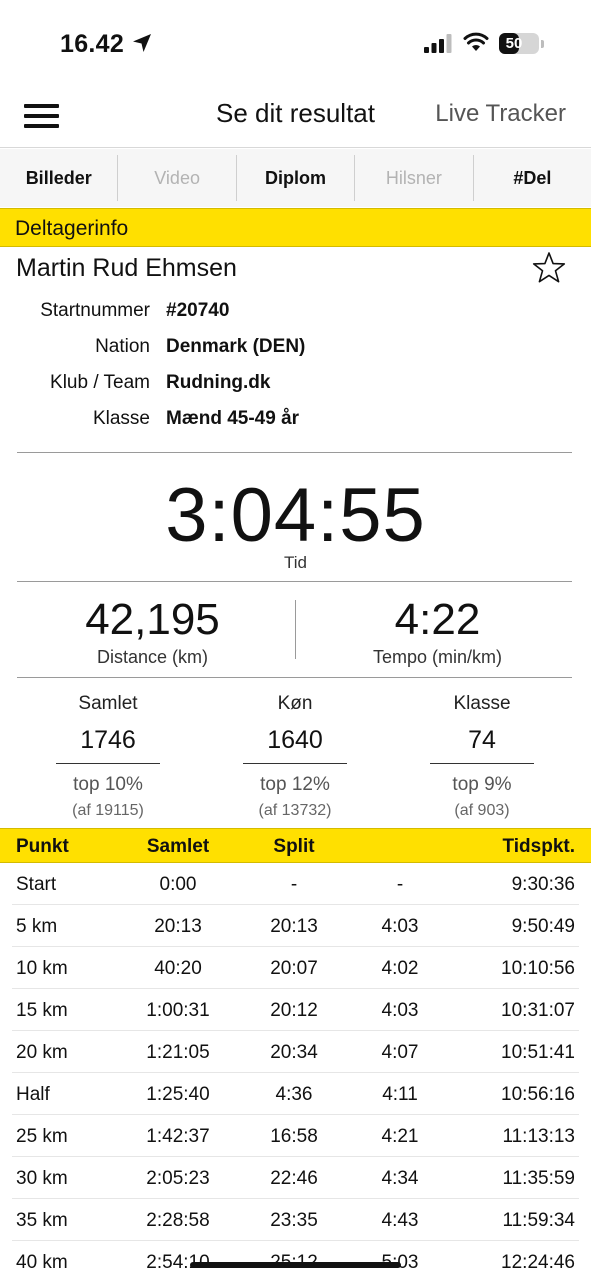  I want to click on cell-clock: 12:24:46, so click(538, 1262).